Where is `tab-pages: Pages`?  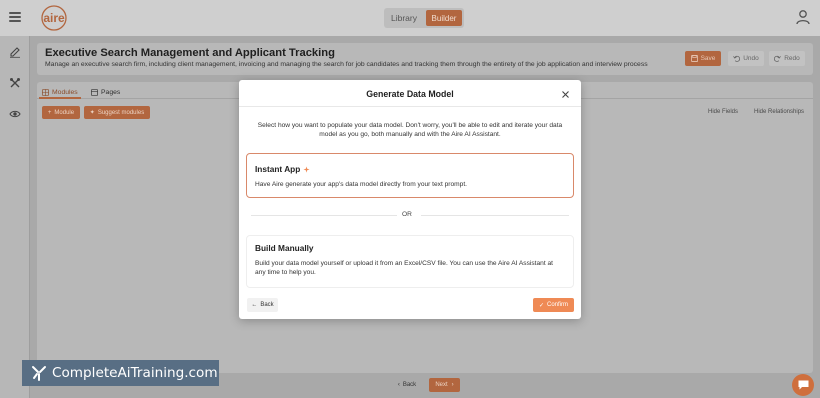 tab-pages: Pages is located at coordinates (105, 92).